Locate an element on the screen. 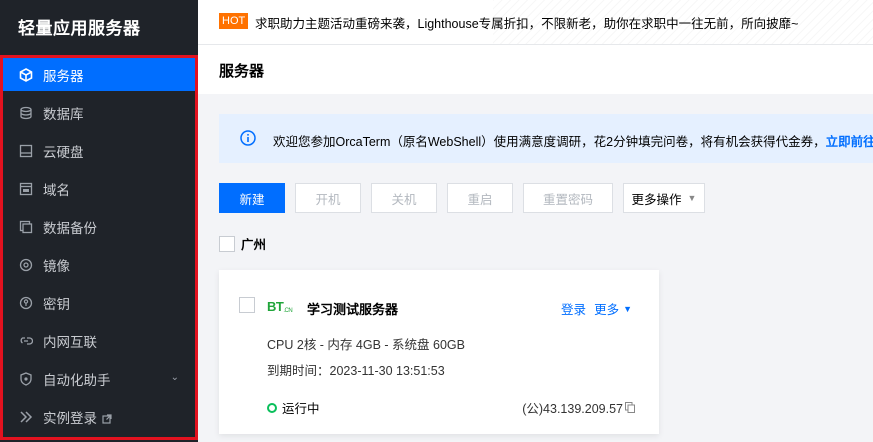 This screenshot has width=873, height=442. status-text: 运行中 is located at coordinates (301, 409).